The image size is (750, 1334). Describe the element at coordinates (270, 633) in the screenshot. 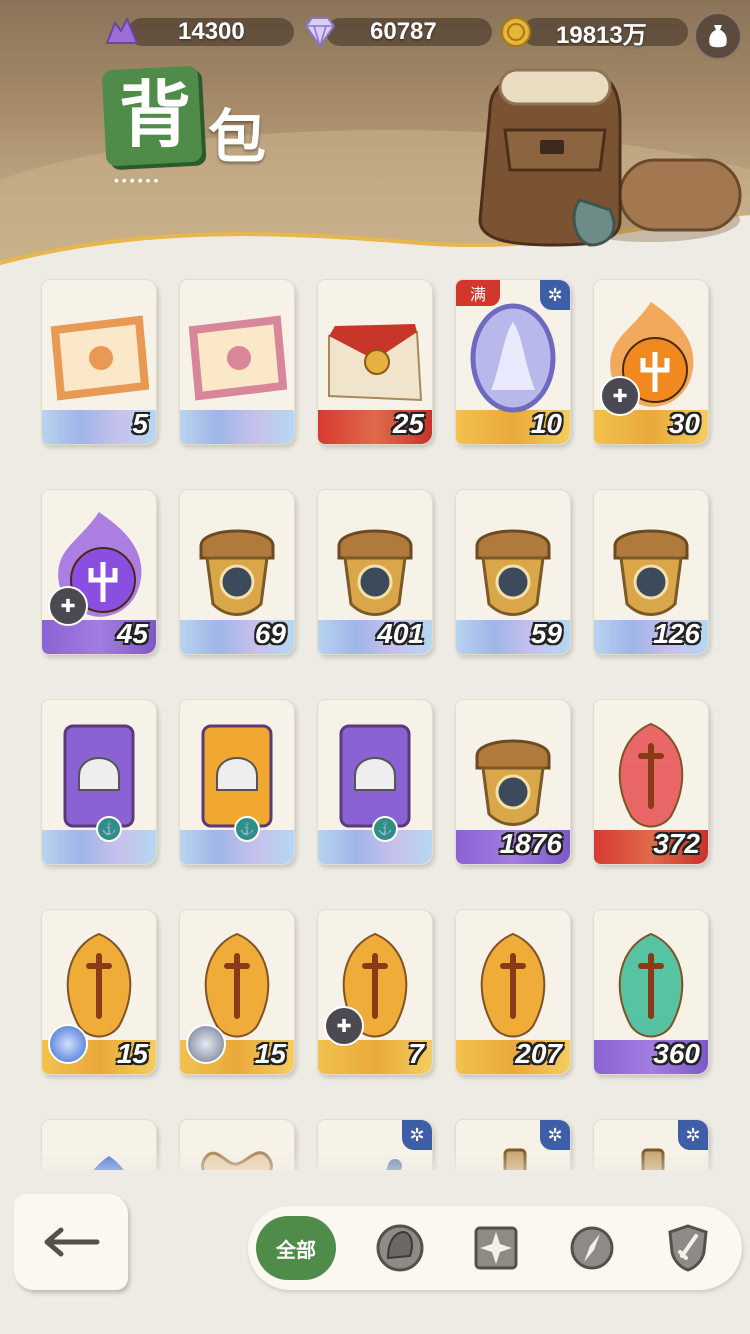

I see `item-count: 69` at that location.